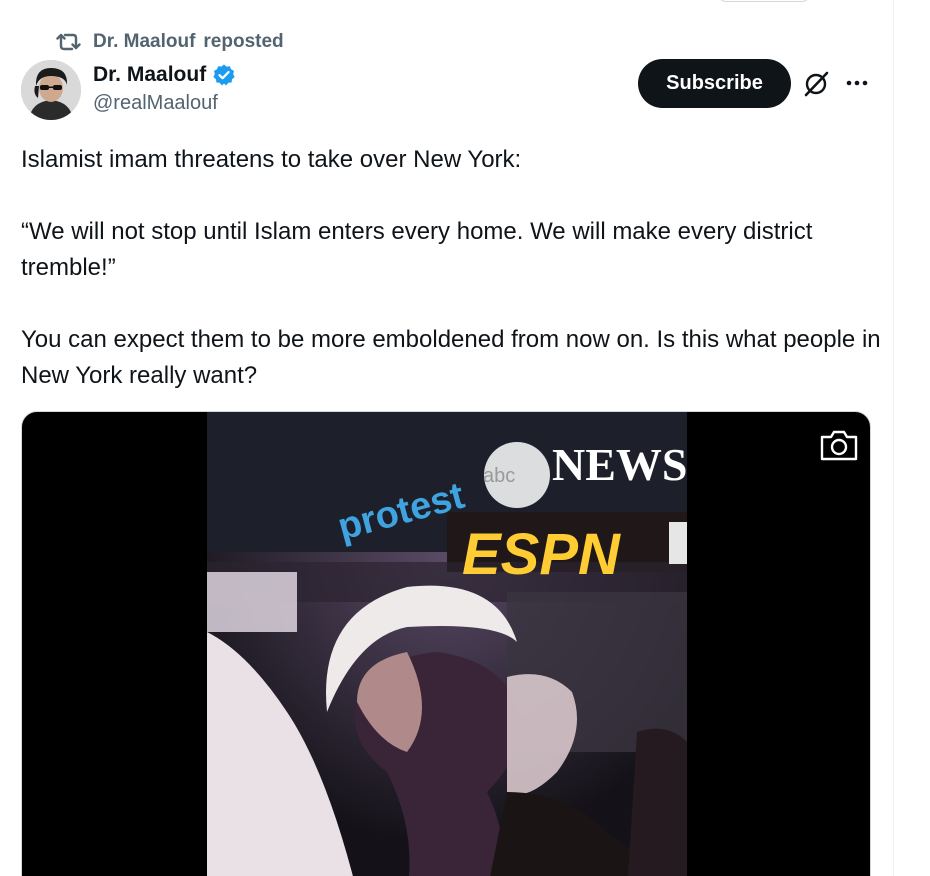 This screenshot has height=876, width=930. Describe the element at coordinates (541, 554) in the screenshot. I see `espn-sign-text: ESPN` at that location.